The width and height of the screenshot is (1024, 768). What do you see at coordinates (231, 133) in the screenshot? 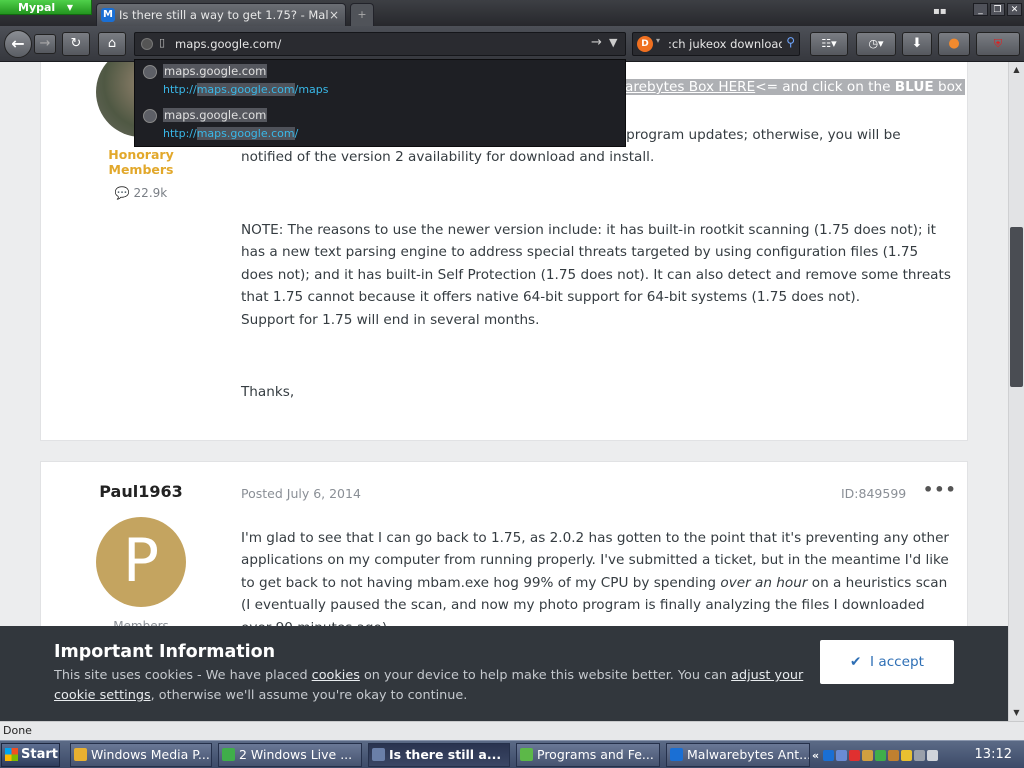
I see `autocomplete-url: http://maps.google.com/` at bounding box center [231, 133].